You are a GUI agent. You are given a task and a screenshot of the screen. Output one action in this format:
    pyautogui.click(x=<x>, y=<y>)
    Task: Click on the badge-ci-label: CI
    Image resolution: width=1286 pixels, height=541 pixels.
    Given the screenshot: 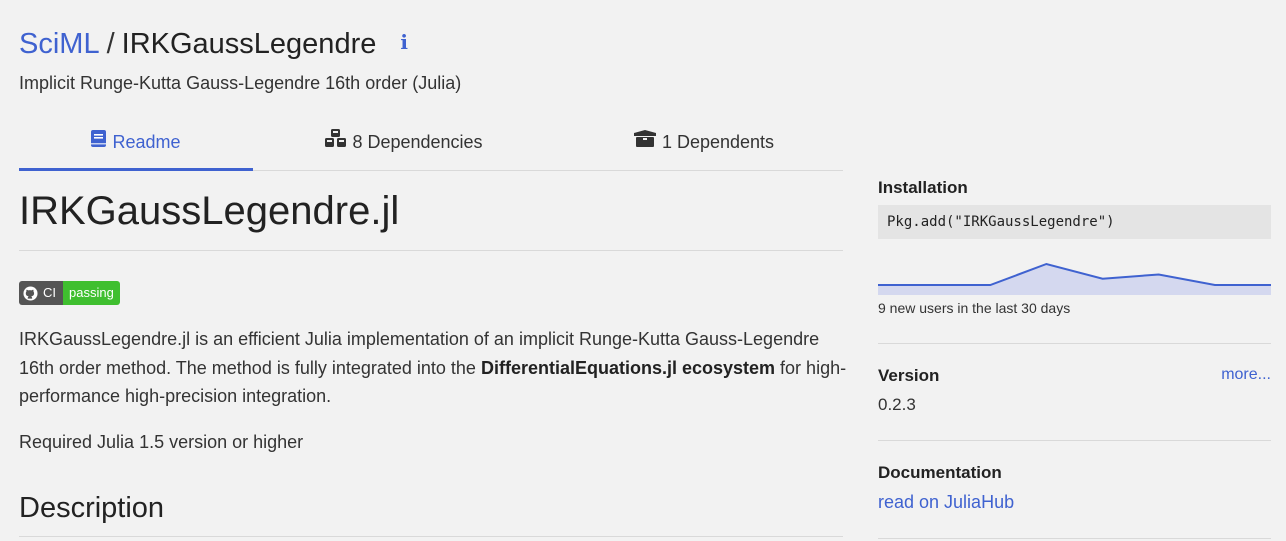 What is the action you would take?
    pyautogui.click(x=49, y=292)
    